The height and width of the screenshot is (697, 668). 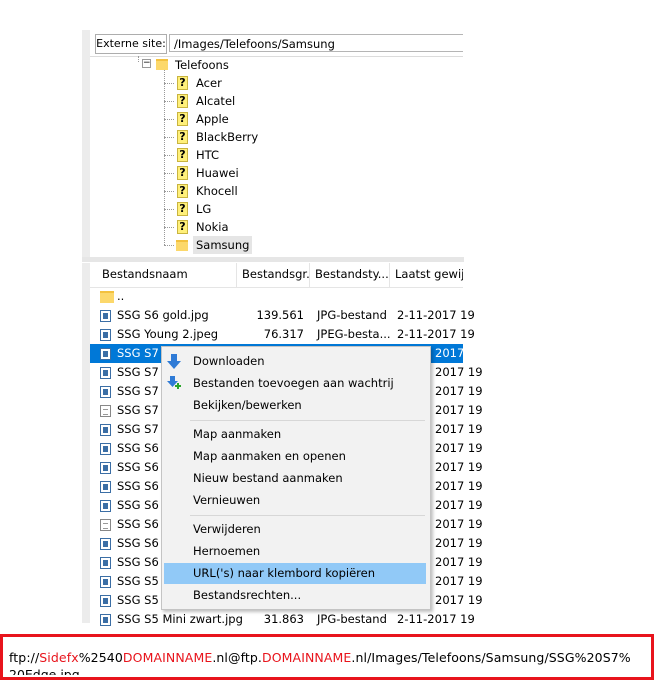 What do you see at coordinates (295, 383) in the screenshot?
I see `menu-item-add-to-queue: Bestanden toevoegen aan wachtrij` at bounding box center [295, 383].